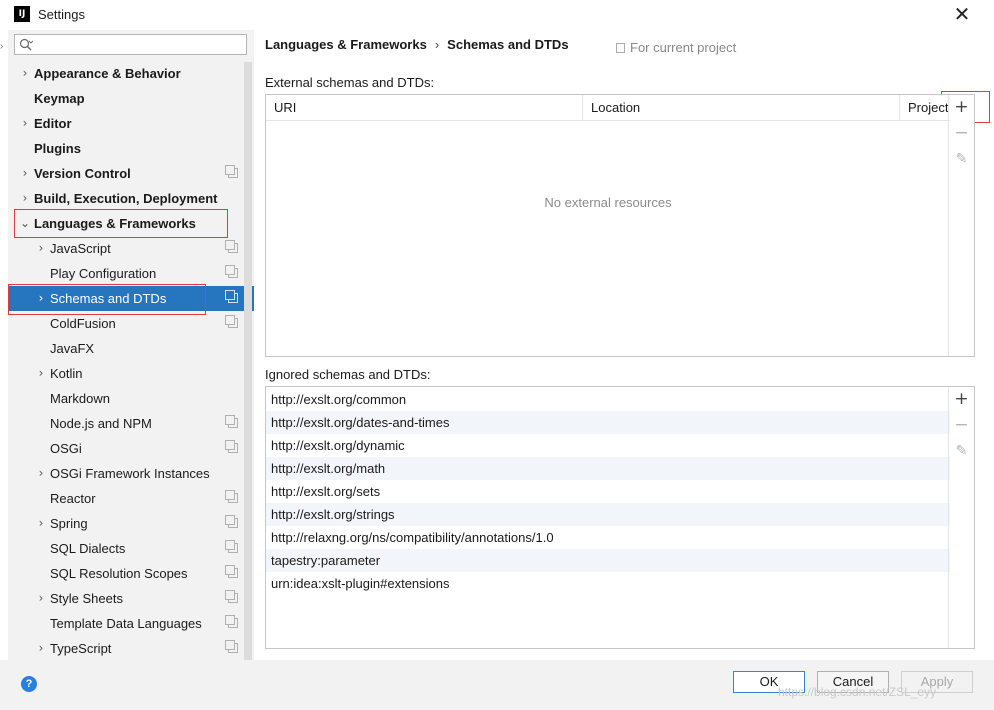 The width and height of the screenshot is (994, 710). Describe the element at coordinates (131, 448) in the screenshot. I see `sidebar-item-osgi: OSGi` at that location.